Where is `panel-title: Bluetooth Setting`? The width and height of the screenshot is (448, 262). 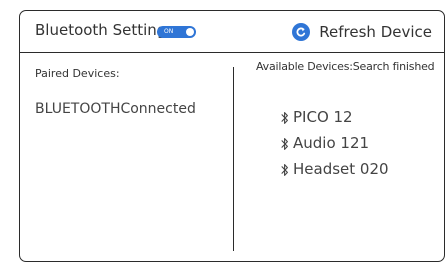
panel-title: Bluetooth Setting is located at coordinates (101, 30).